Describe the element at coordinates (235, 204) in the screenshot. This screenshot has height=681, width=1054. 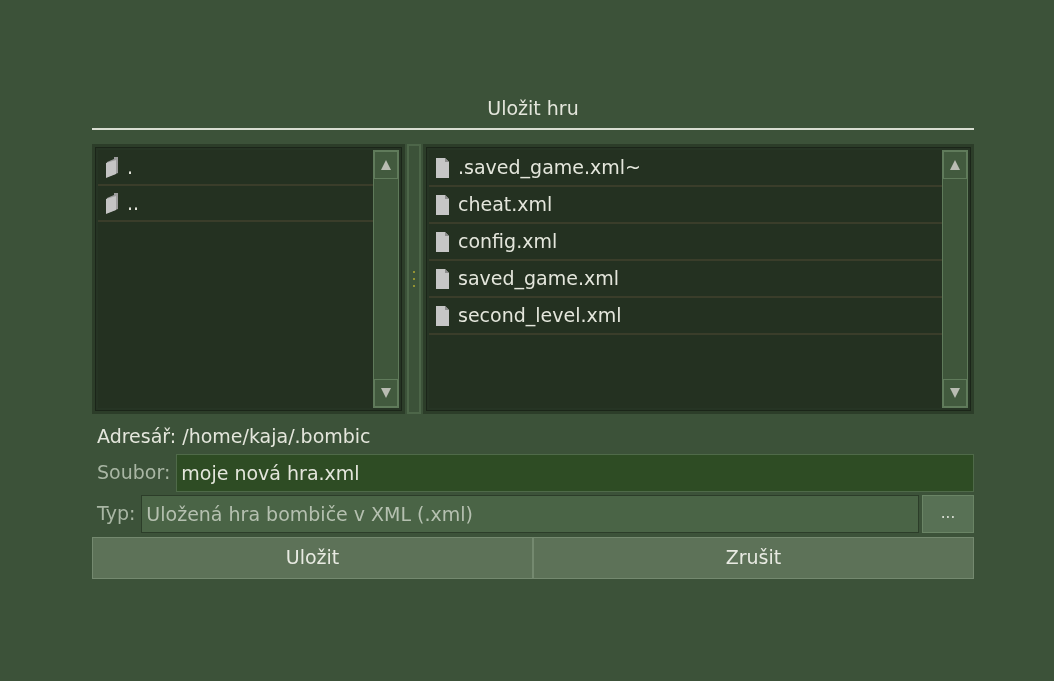
I see `list-item: ..` at that location.